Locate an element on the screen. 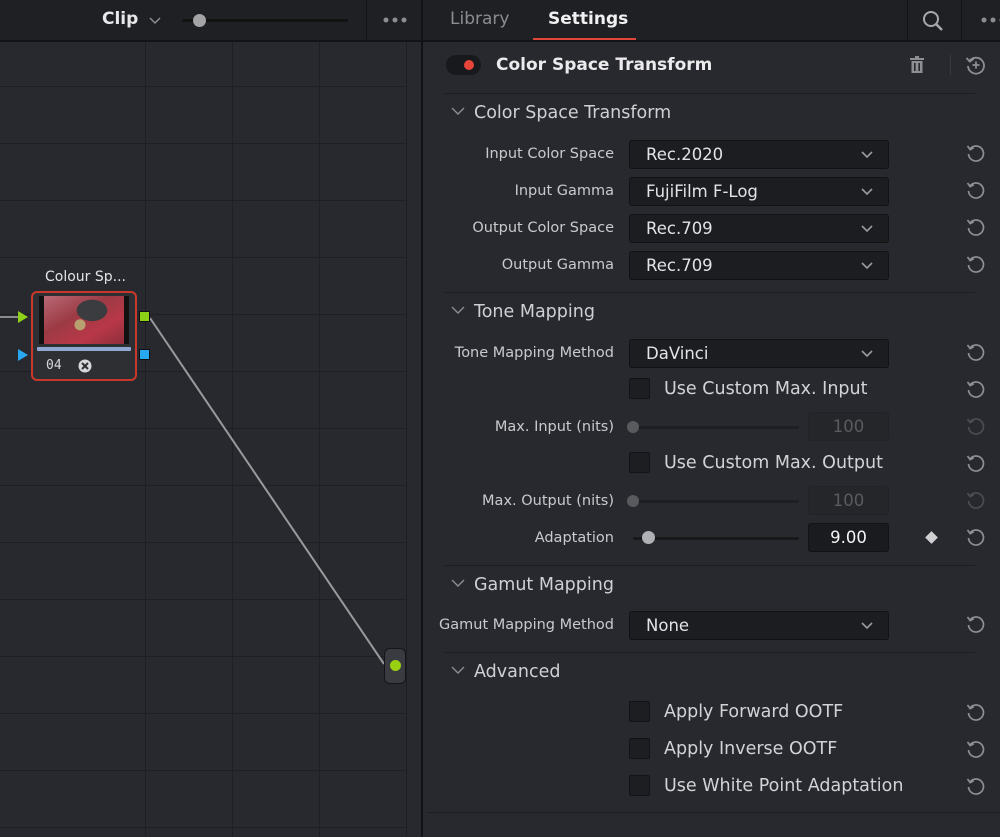 The width and height of the screenshot is (1000, 837). max-input-label: Max. Input (nits) is located at coordinates (554, 427).